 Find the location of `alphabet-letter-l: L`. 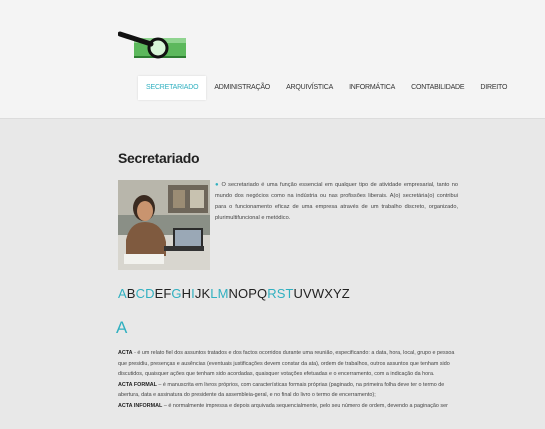

alphabet-letter-l: L is located at coordinates (213, 293).